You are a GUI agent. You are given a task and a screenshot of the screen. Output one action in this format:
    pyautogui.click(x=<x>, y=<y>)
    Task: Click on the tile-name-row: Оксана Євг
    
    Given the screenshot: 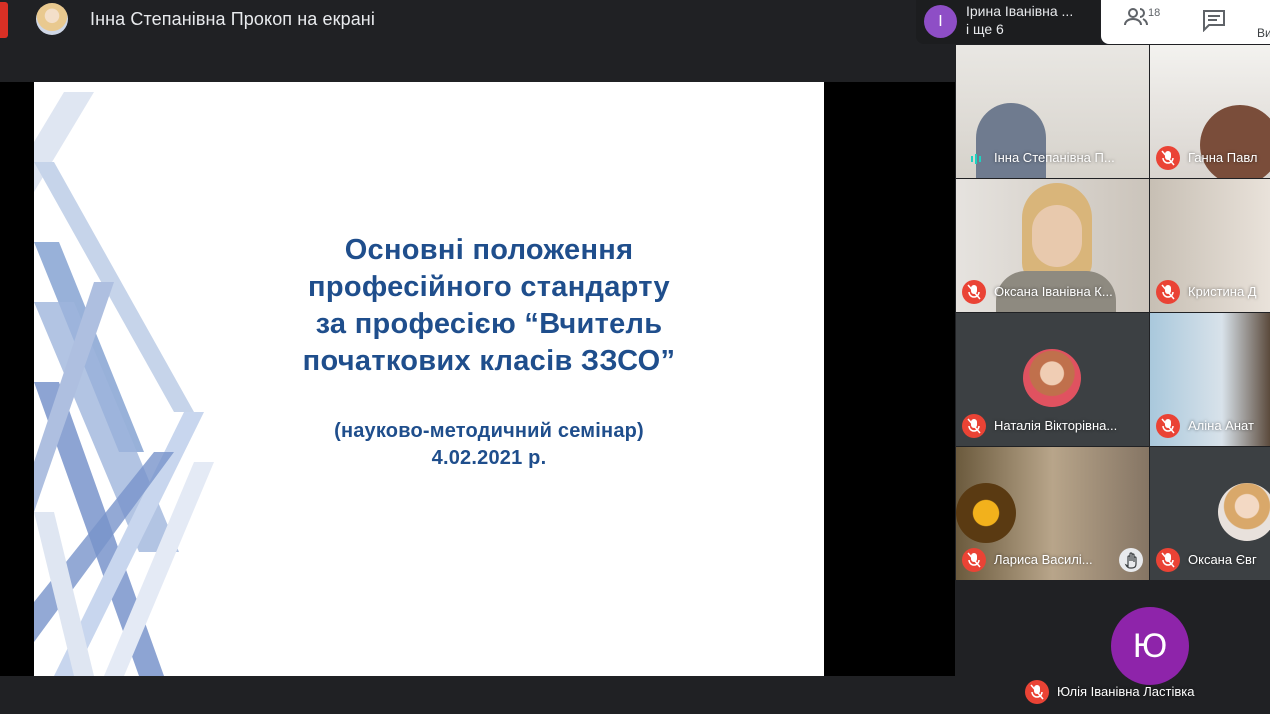 What is the action you would take?
    pyautogui.click(x=1210, y=561)
    